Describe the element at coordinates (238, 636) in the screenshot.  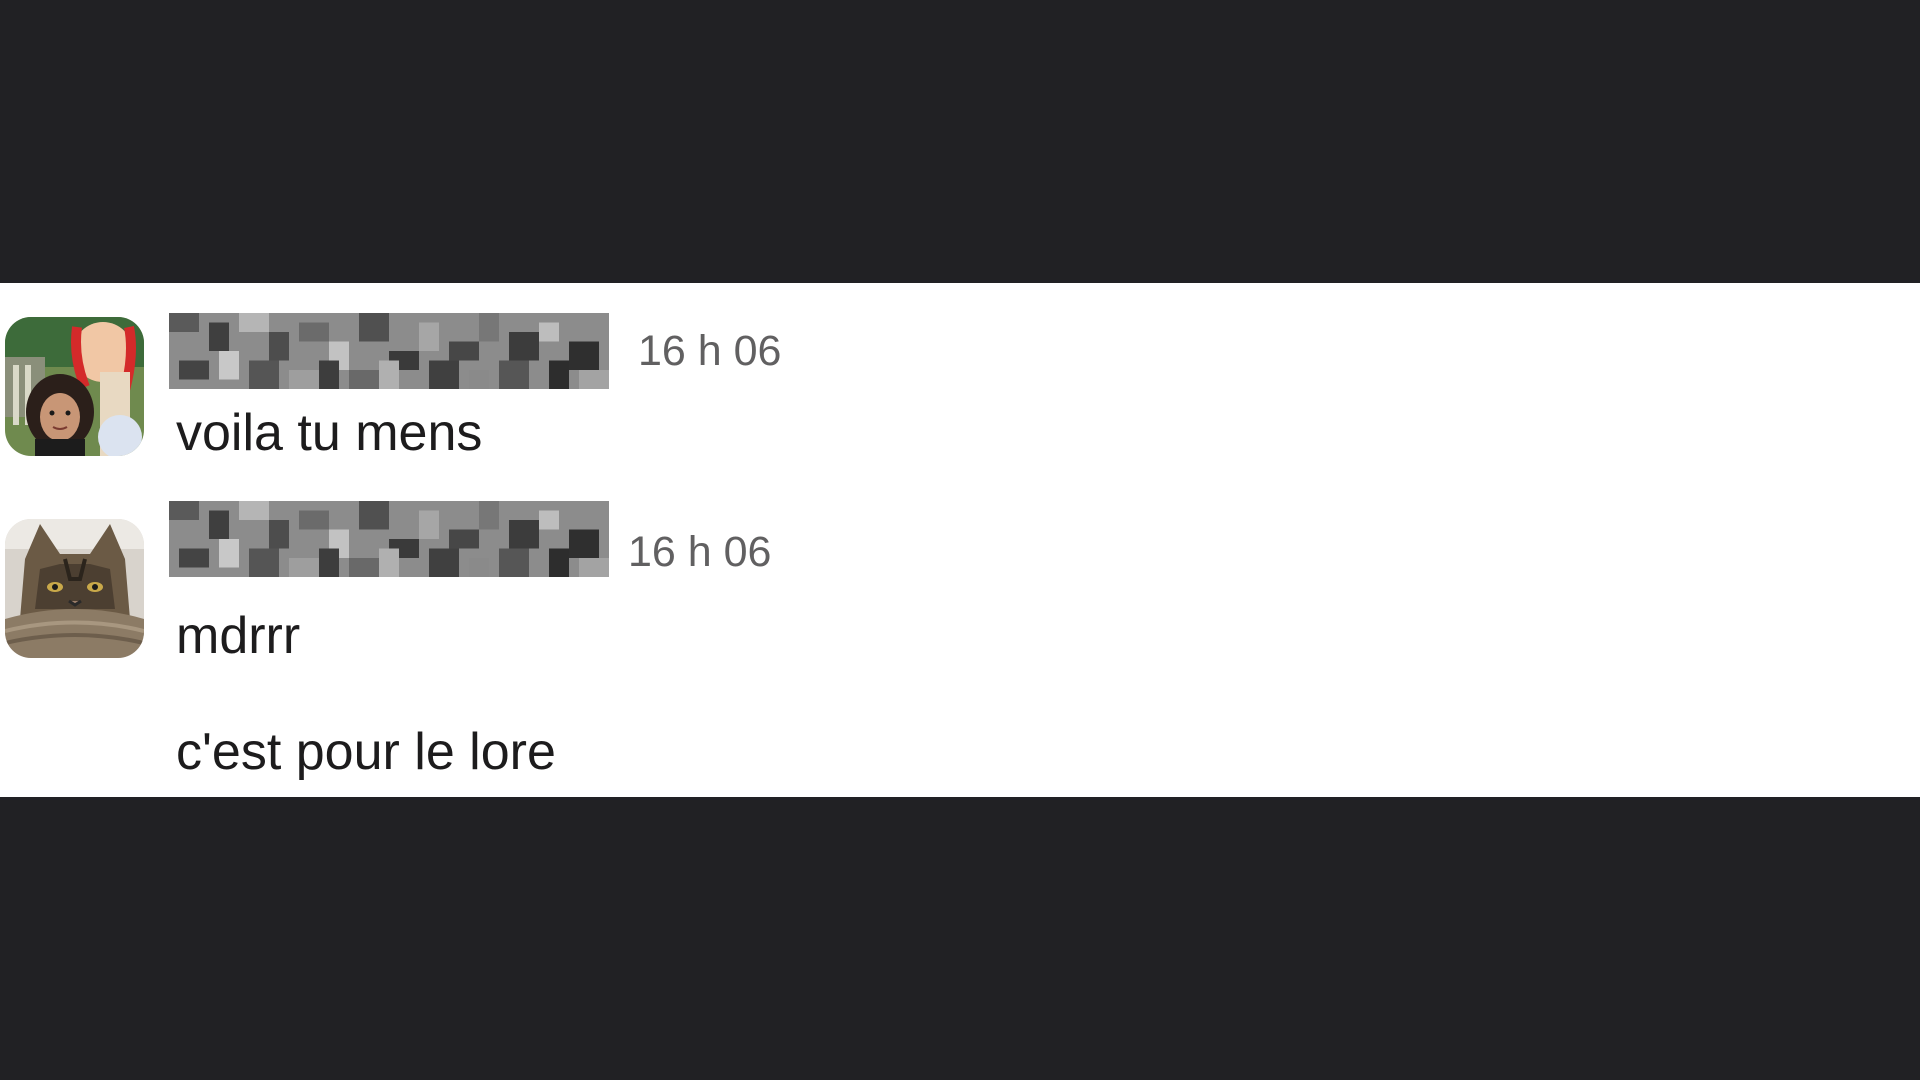
I see `message-text: mdrrr` at that location.